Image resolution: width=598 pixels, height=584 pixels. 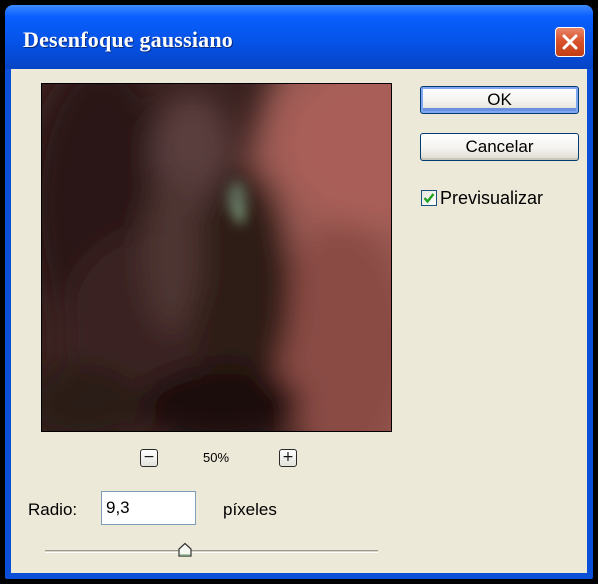 I want to click on preview-checkbox-box, so click(x=429, y=198).